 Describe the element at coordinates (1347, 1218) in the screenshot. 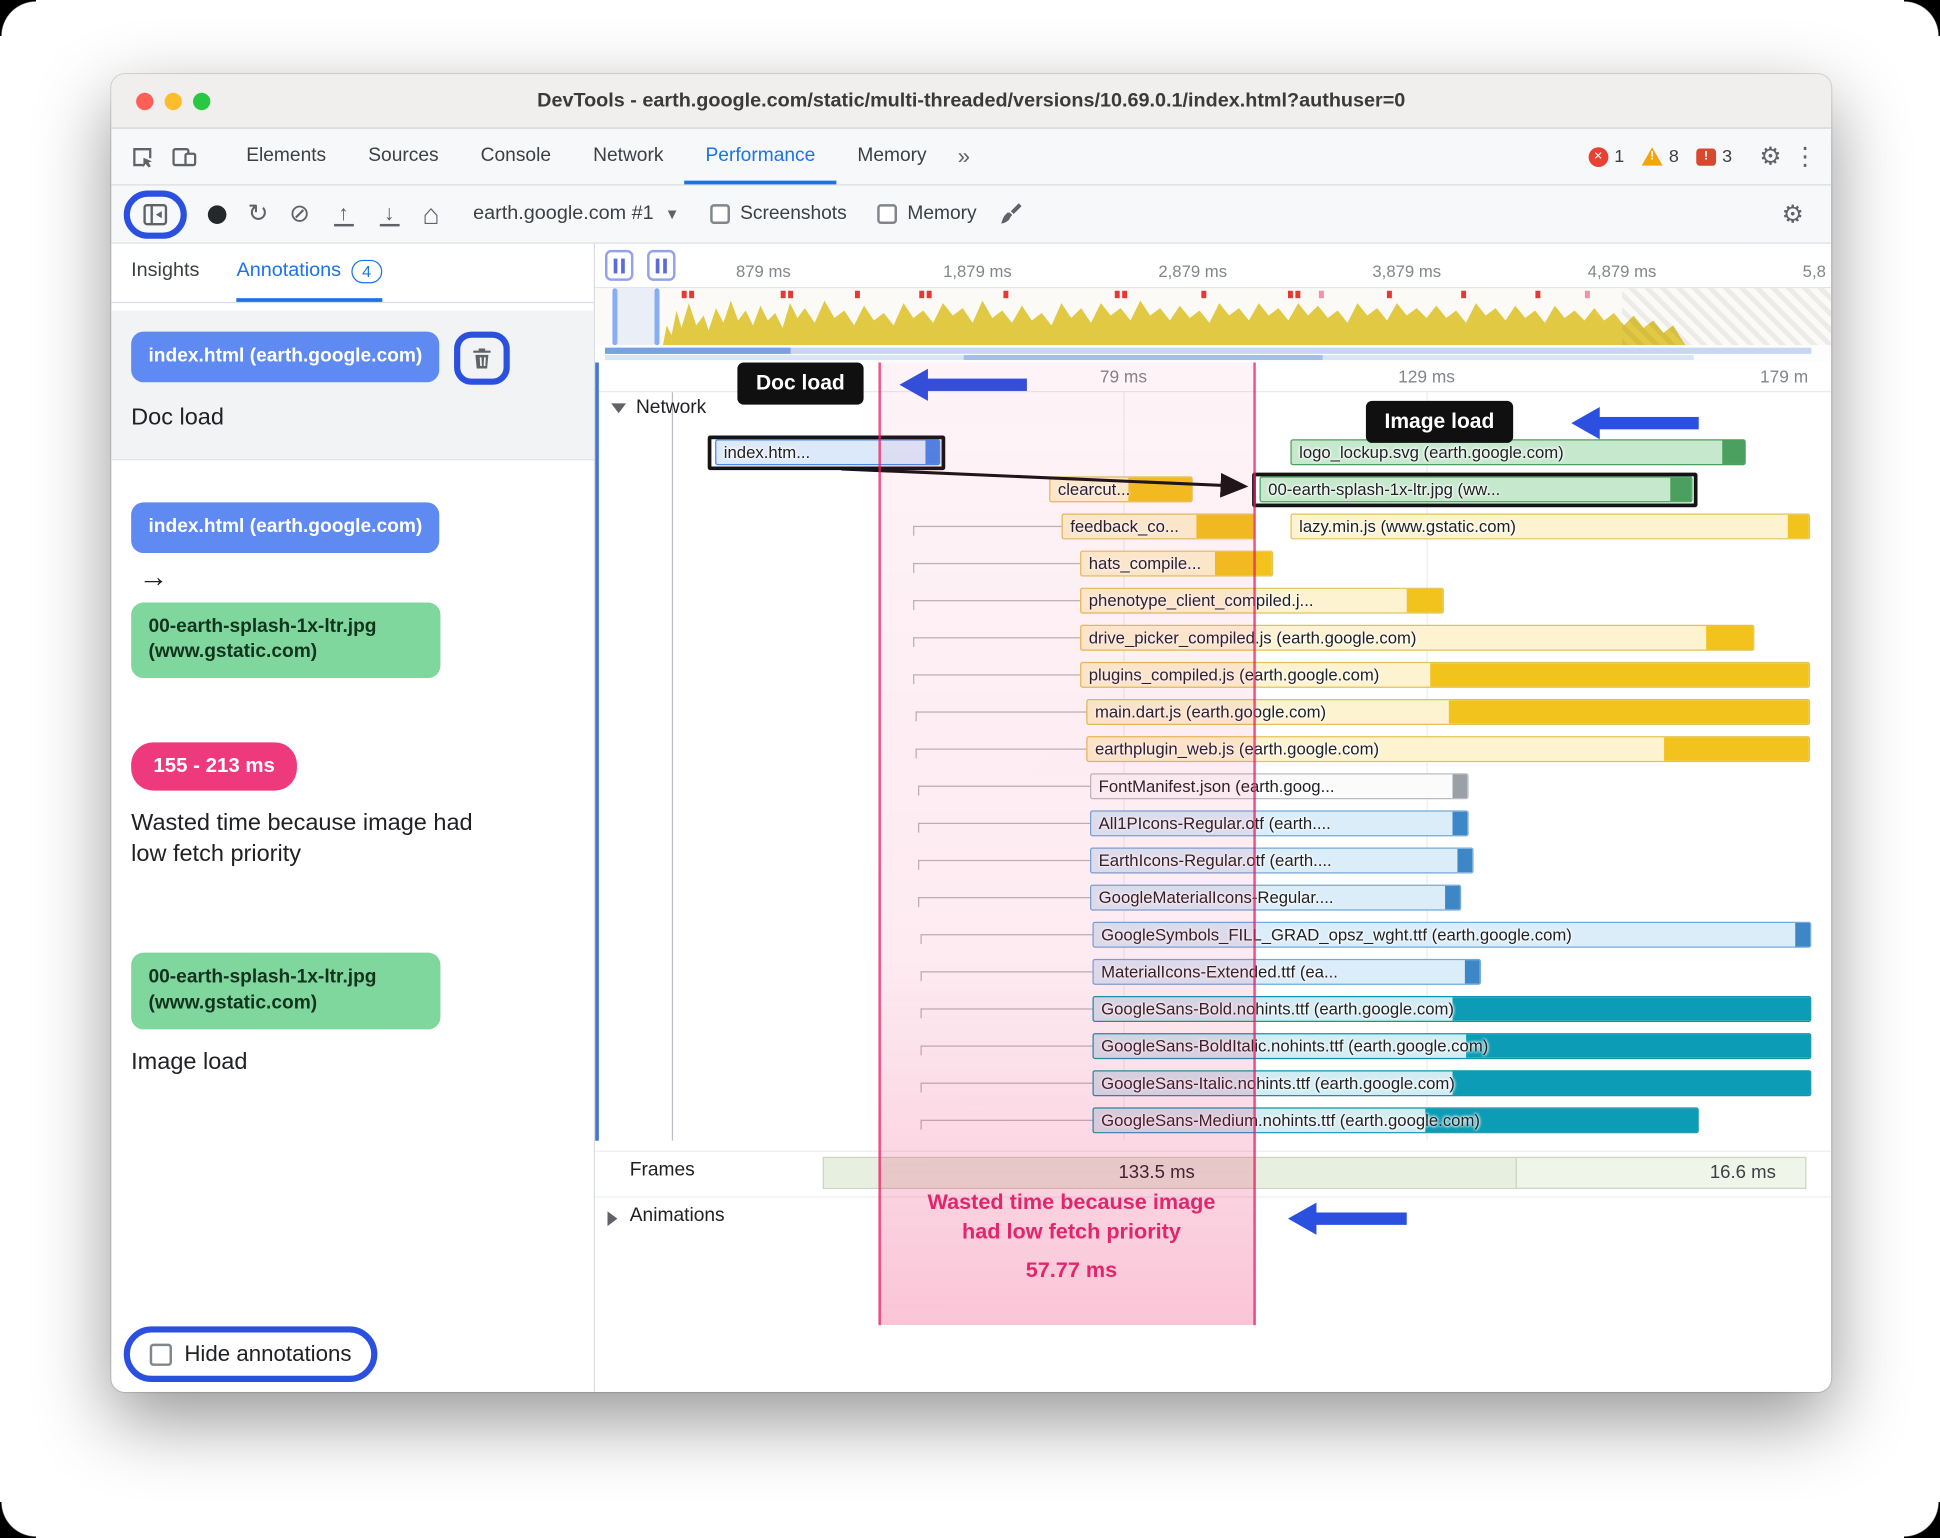

I see `wasted-time-arrow-icon` at that location.